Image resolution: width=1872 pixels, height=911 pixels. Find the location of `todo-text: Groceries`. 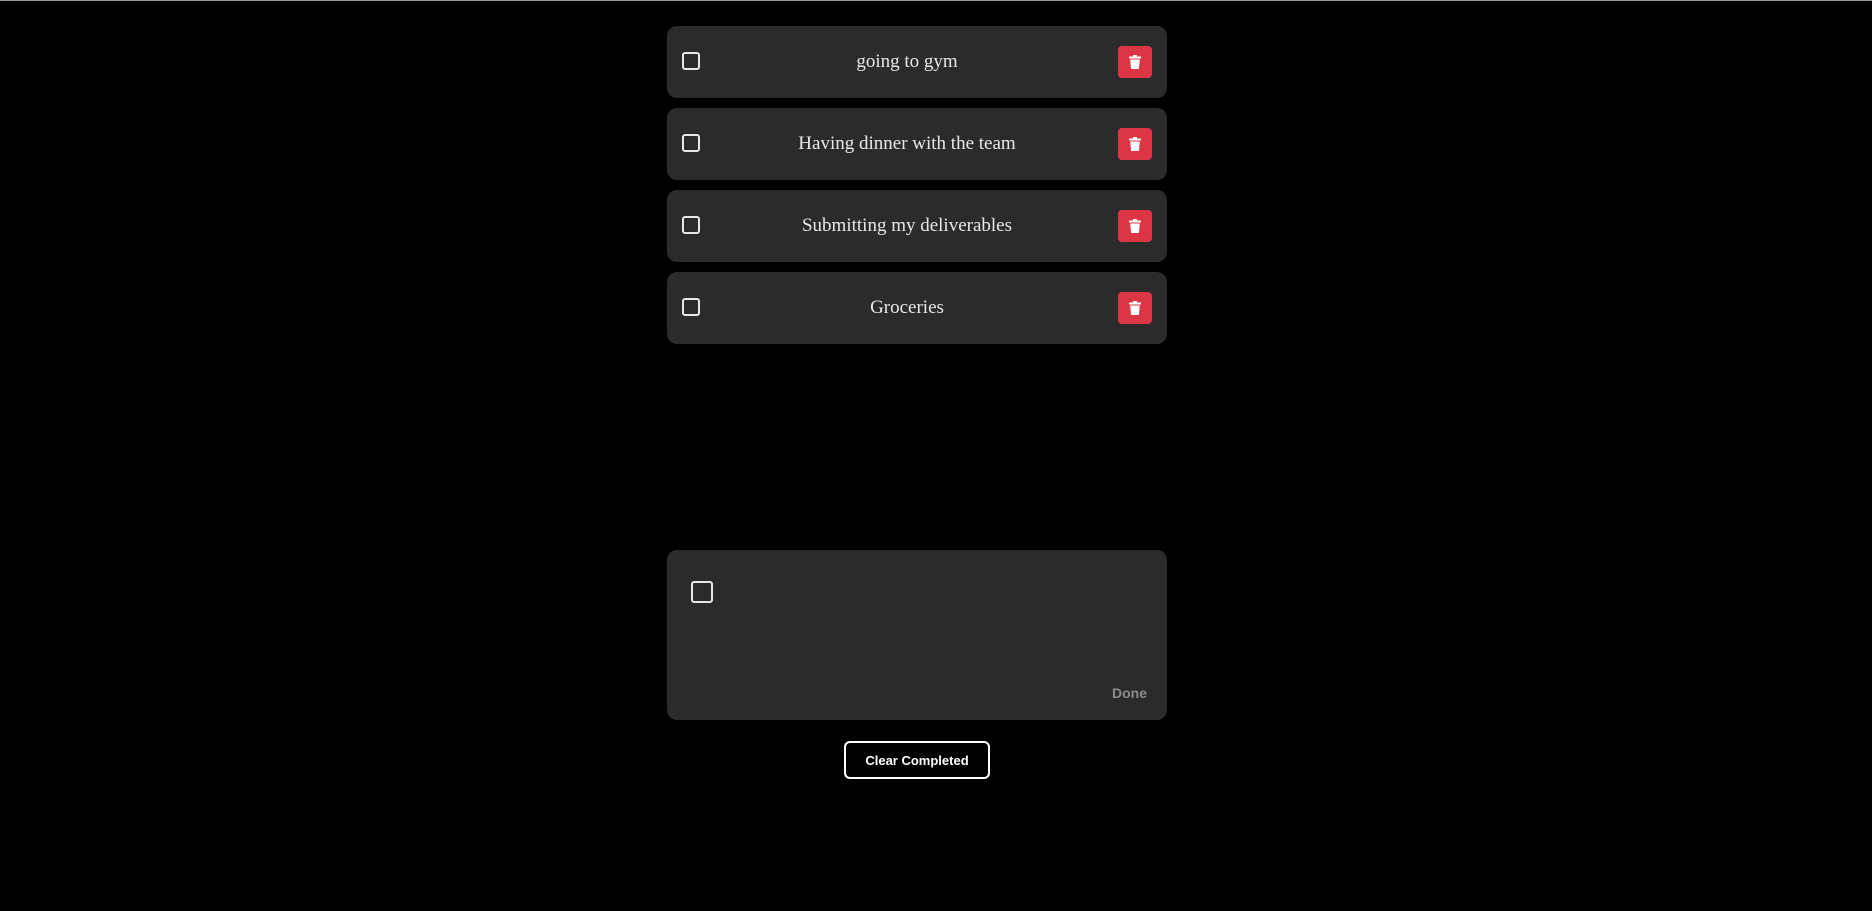

todo-text: Groceries is located at coordinates (907, 307).